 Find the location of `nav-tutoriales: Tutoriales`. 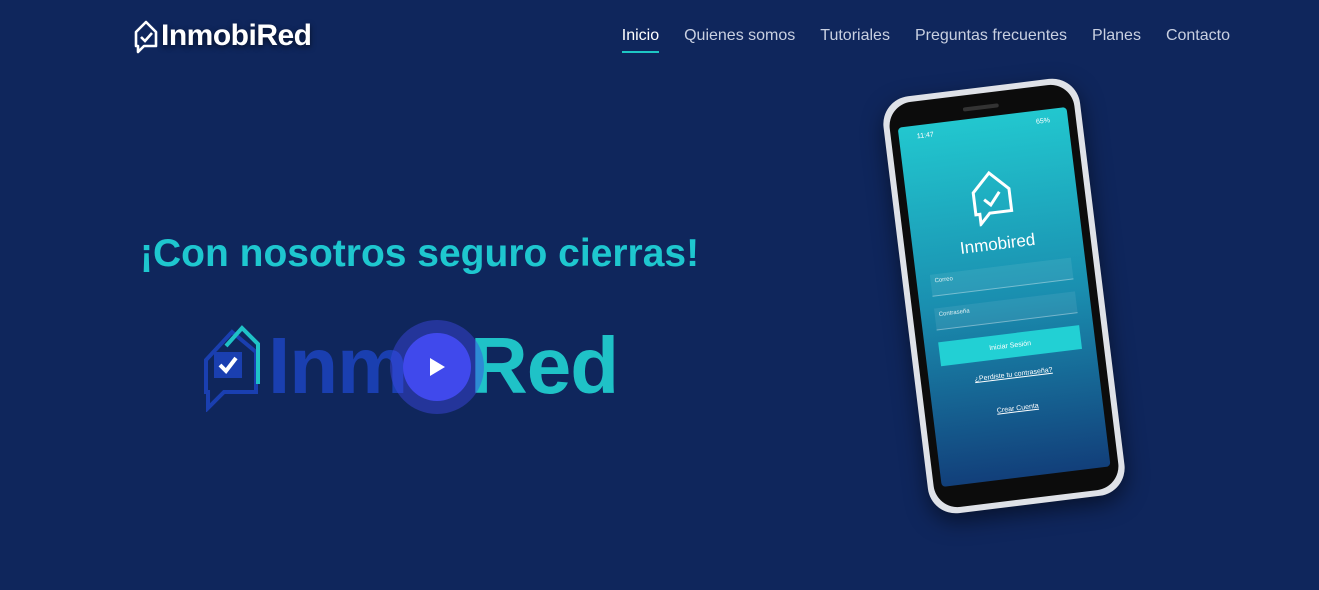

nav-tutoriales: Tutoriales is located at coordinates (855, 40).